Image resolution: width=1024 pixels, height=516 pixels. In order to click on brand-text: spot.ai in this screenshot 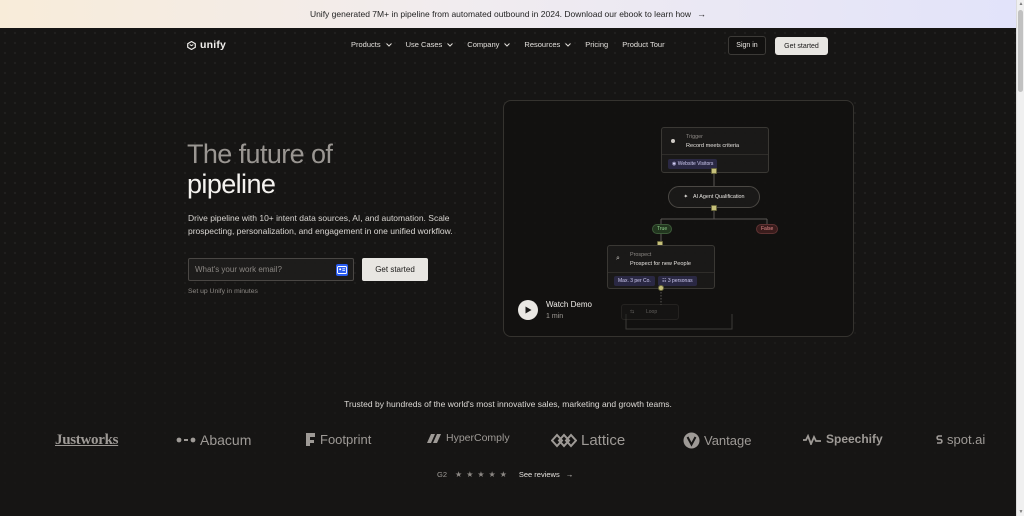, I will do `click(966, 439)`.